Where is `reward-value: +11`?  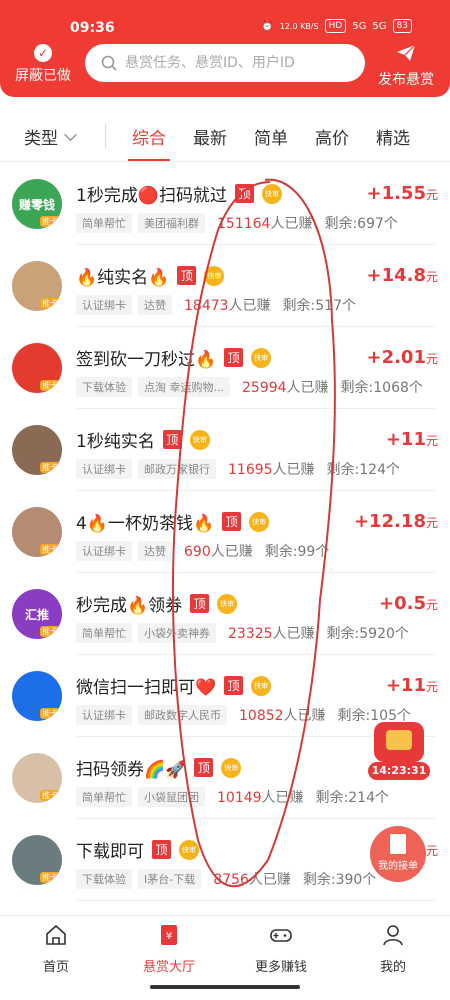 reward-value: +11 is located at coordinates (405, 439).